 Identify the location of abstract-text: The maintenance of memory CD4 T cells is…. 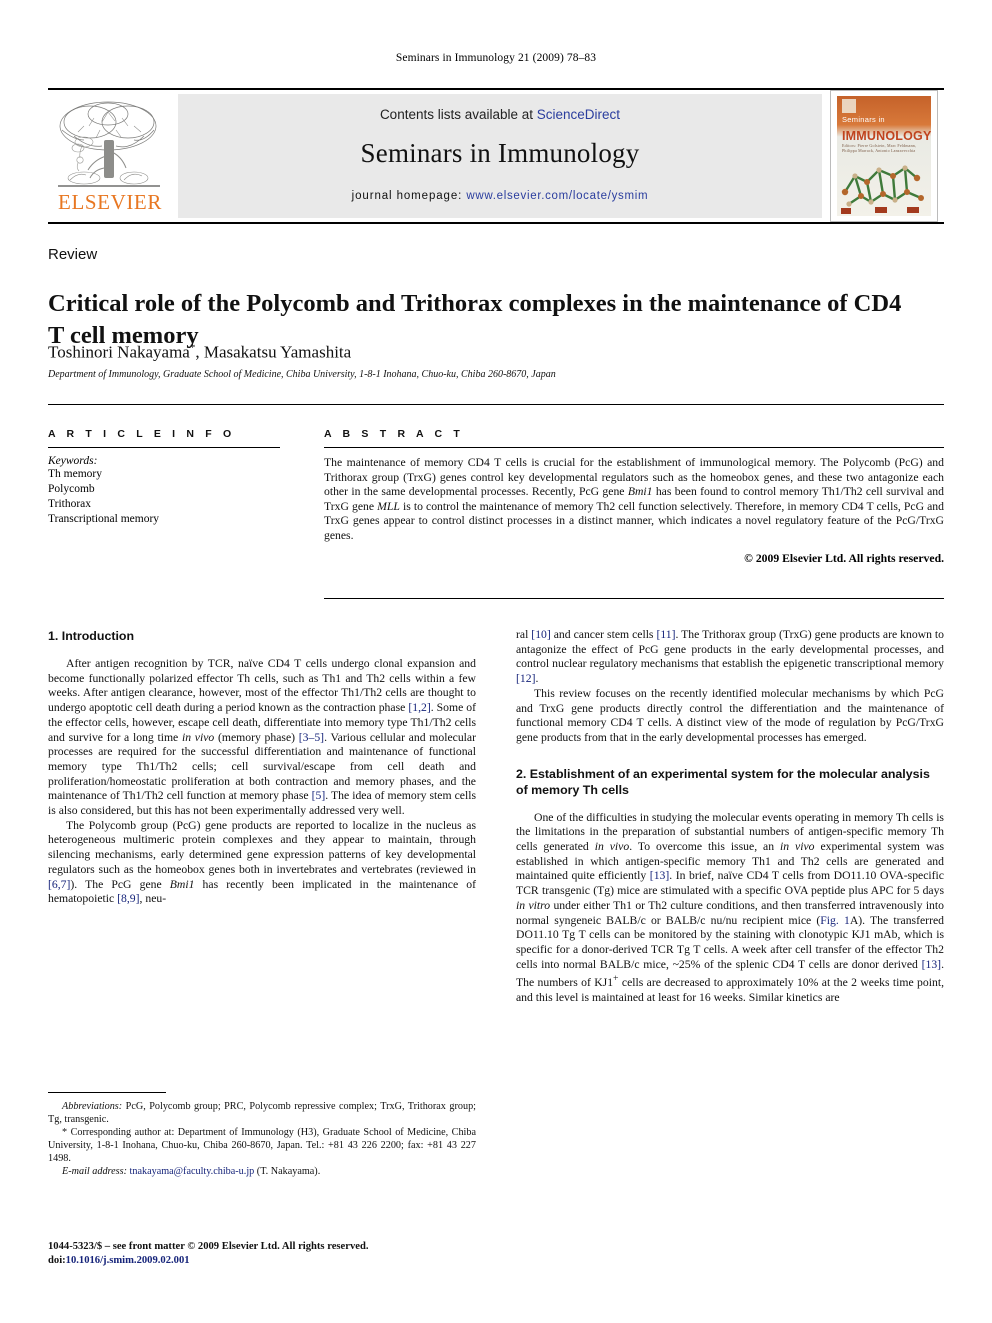
(634, 499).